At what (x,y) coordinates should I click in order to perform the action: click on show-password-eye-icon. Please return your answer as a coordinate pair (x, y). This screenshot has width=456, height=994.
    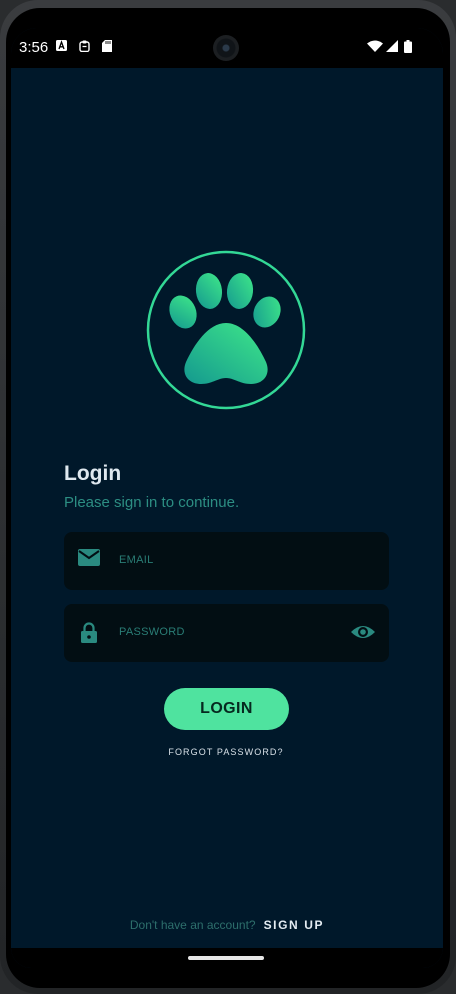
    Looking at the image, I should click on (363, 632).